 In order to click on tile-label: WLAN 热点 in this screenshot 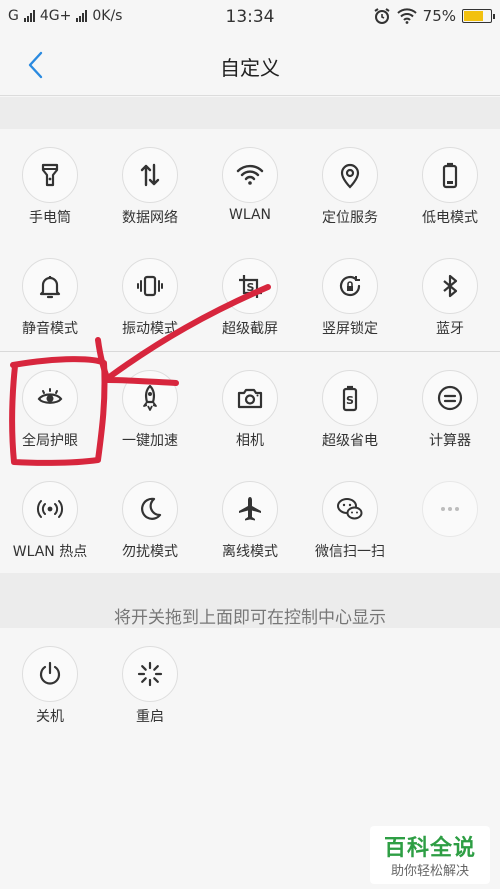, I will do `click(50, 552)`.